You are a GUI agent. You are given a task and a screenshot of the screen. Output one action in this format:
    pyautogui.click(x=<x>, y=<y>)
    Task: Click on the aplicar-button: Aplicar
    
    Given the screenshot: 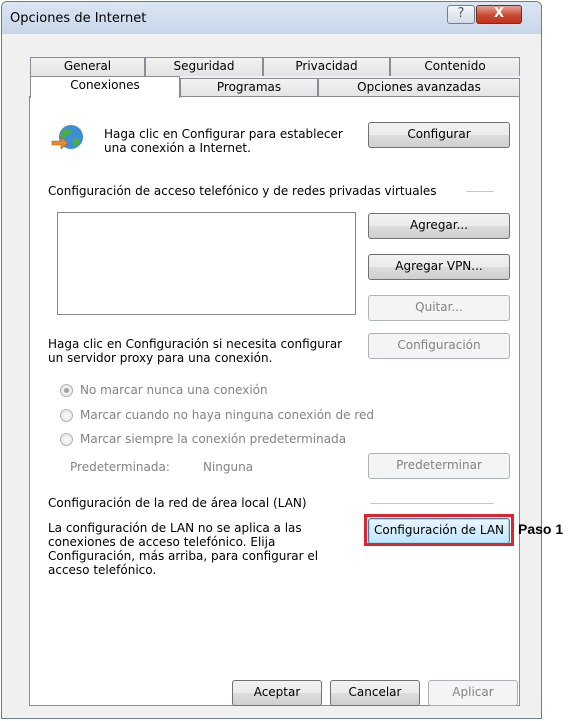 What is the action you would take?
    pyautogui.click(x=473, y=693)
    